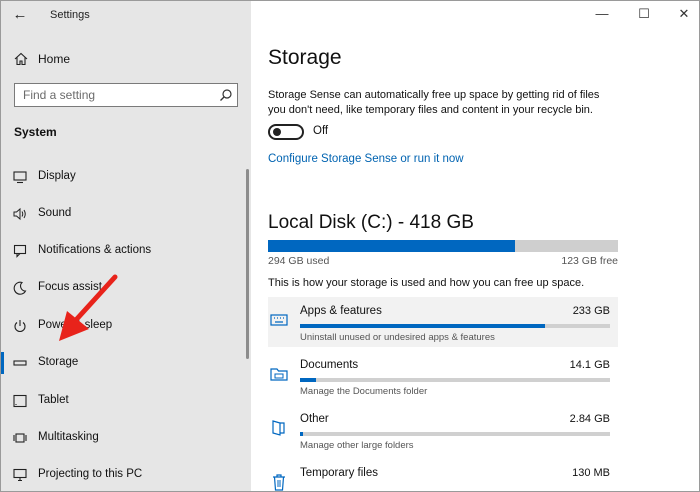 The height and width of the screenshot is (492, 700). I want to click on category-size: 233 GB, so click(591, 311).